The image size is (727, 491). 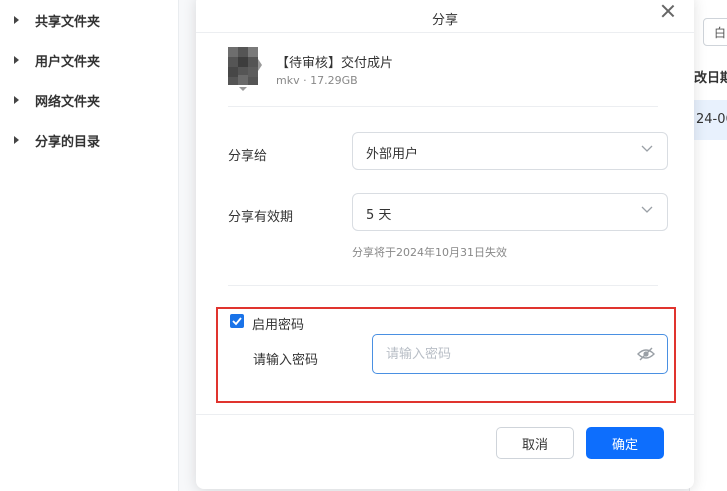 I want to click on file-name: 【待审核】交付成片, so click(x=335, y=63).